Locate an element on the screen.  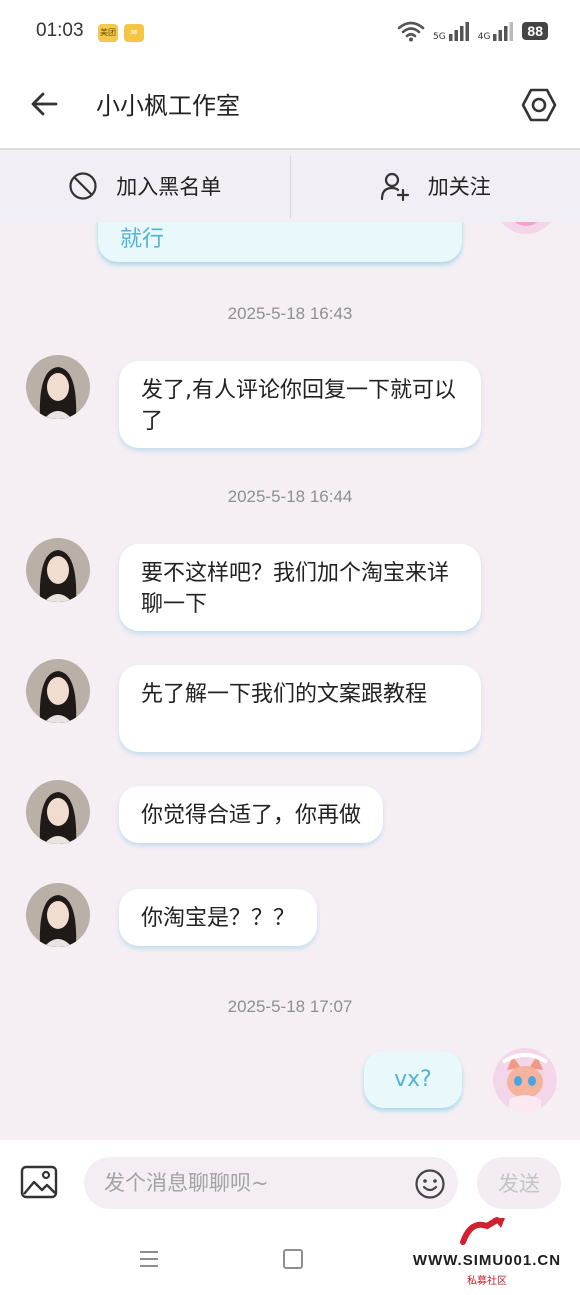
timestamp: 2025-5-18 16:44 is located at coordinates (290, 496).